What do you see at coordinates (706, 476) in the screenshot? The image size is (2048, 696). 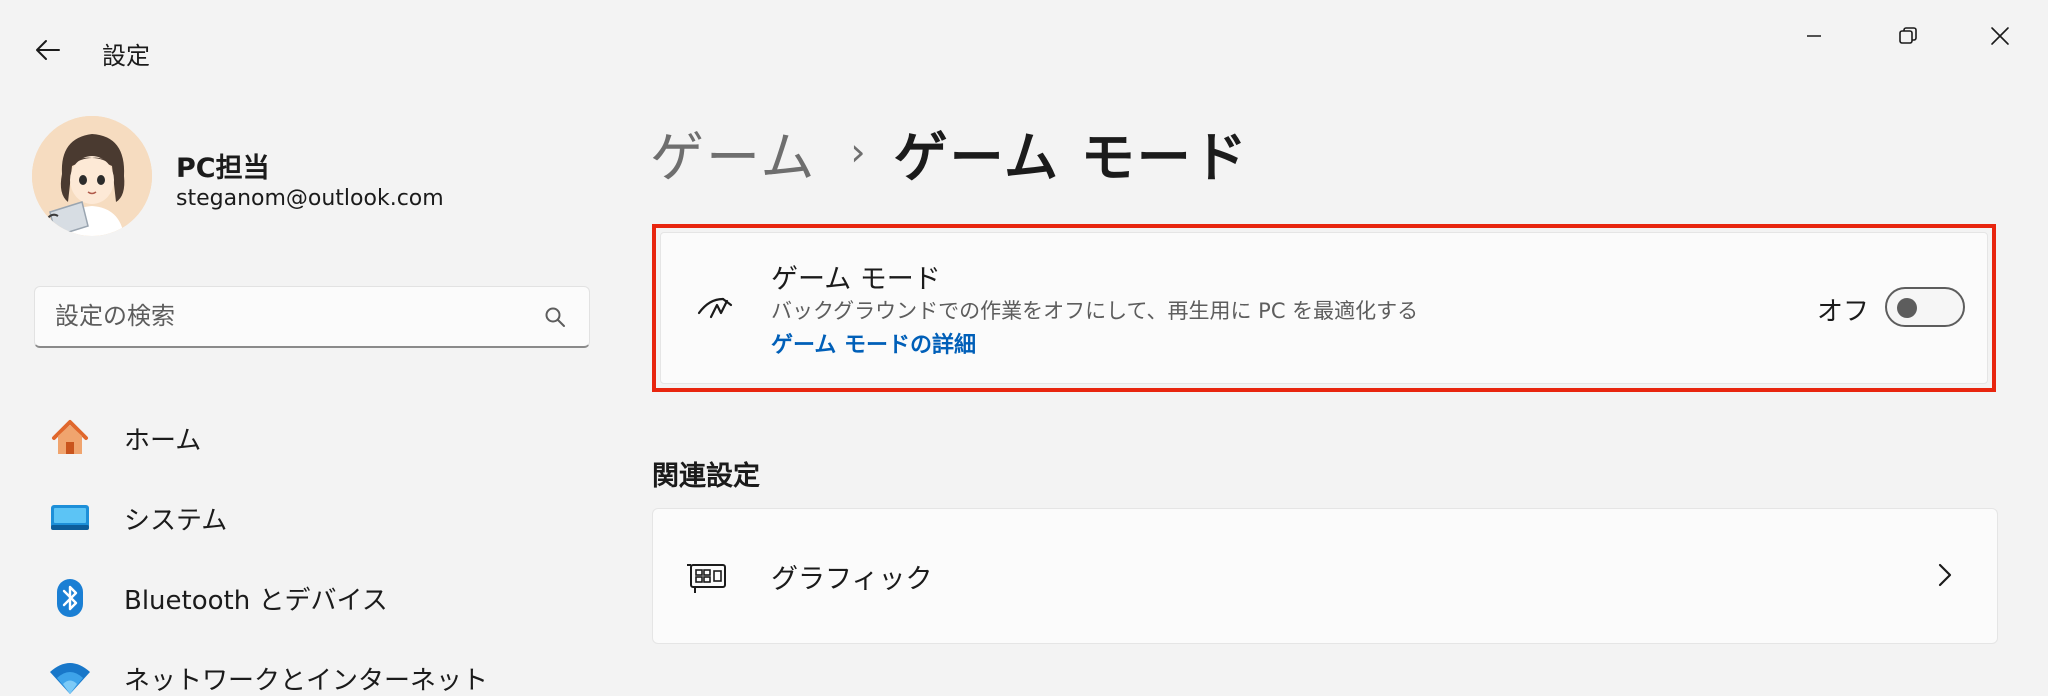 I see `related-settings-heading: 関連設定` at bounding box center [706, 476].